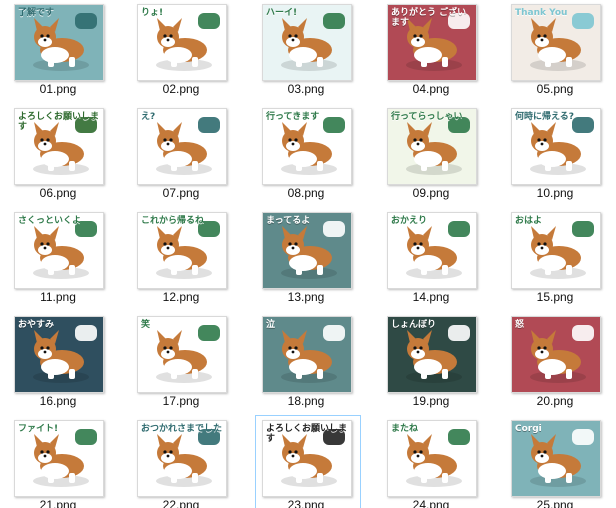 This screenshot has height=508, width=616. I want to click on file-thumbnail: ありがとう ございます, so click(432, 42).